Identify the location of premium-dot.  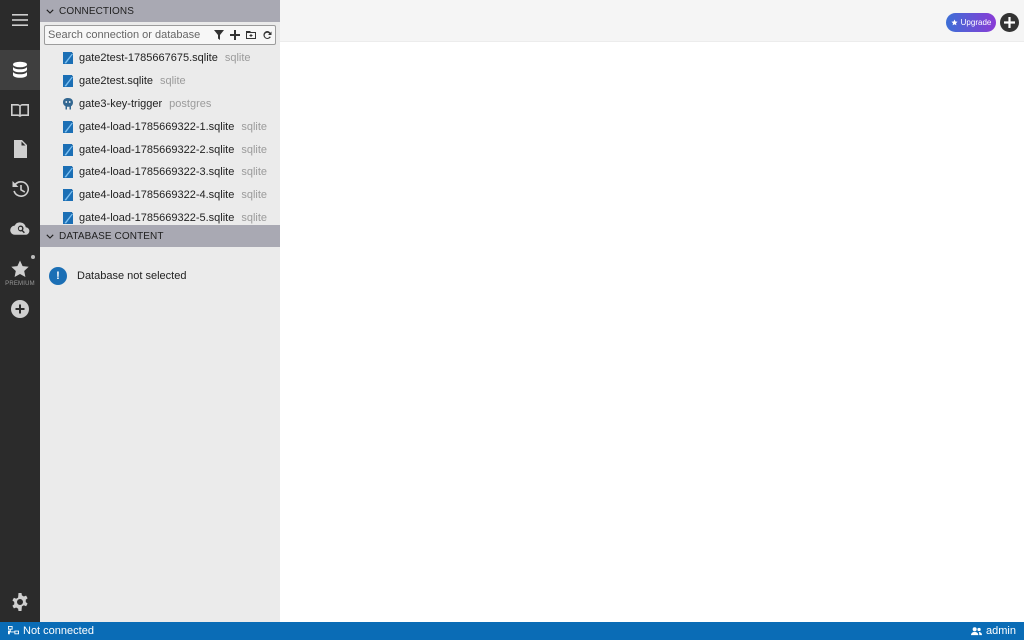
(33, 257).